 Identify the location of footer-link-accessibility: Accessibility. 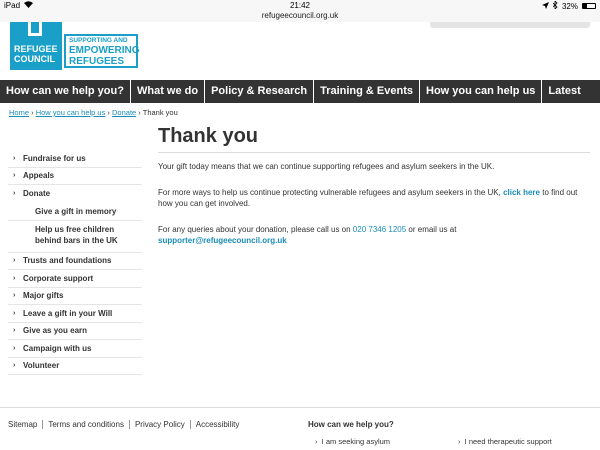
(218, 424).